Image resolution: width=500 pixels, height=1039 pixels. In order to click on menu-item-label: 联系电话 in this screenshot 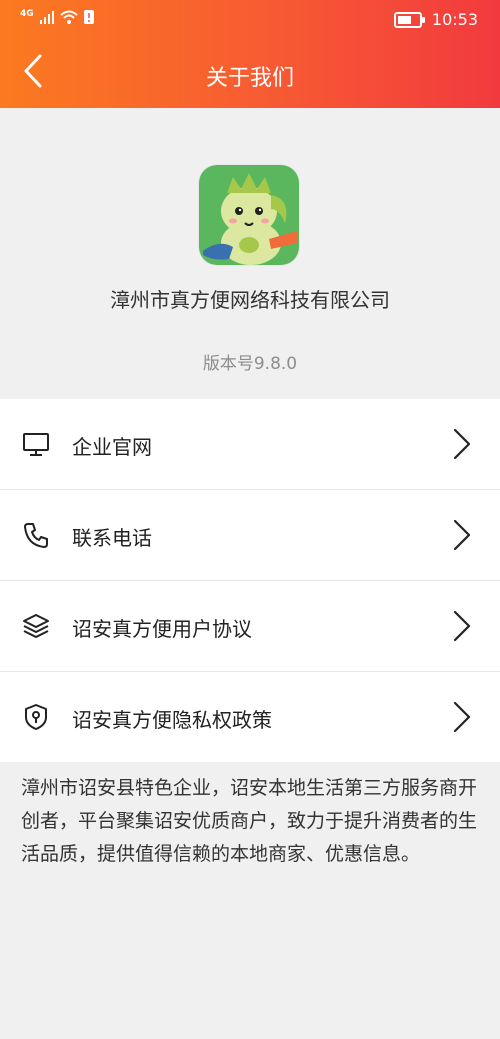, I will do `click(112, 538)`.